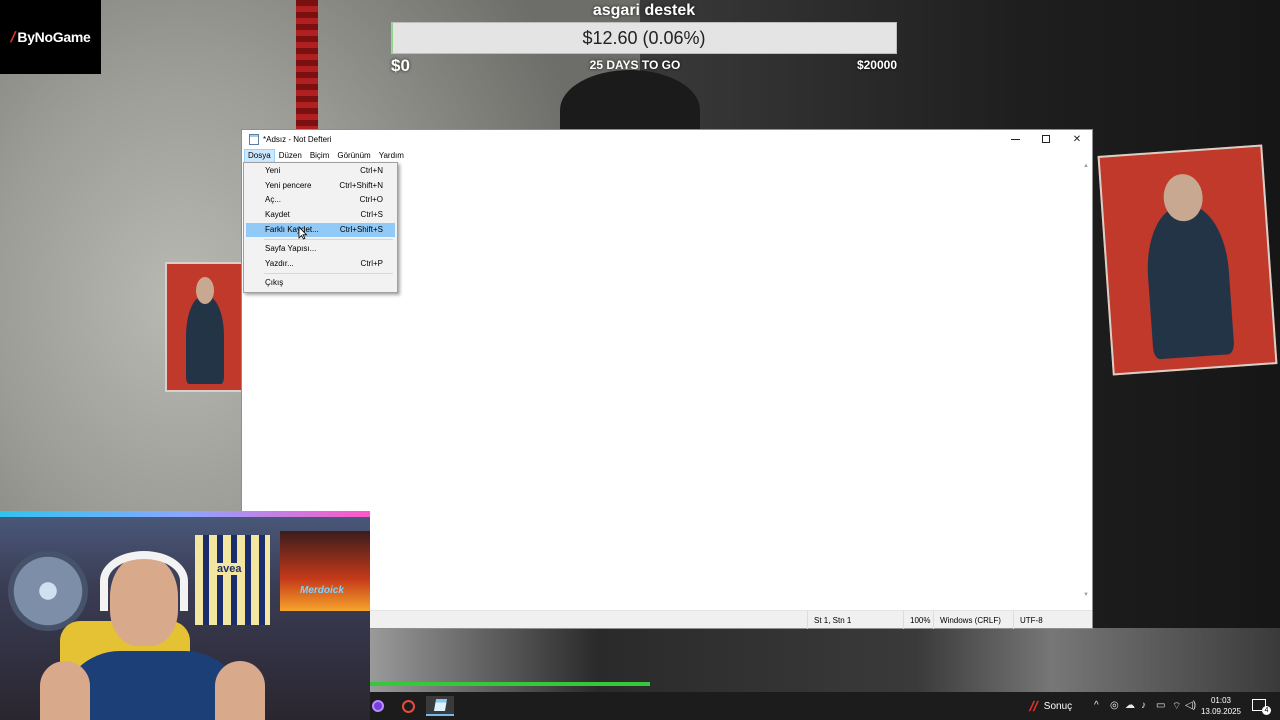  Describe the element at coordinates (918, 620) in the screenshot. I see `zoom-level: 100%` at that location.